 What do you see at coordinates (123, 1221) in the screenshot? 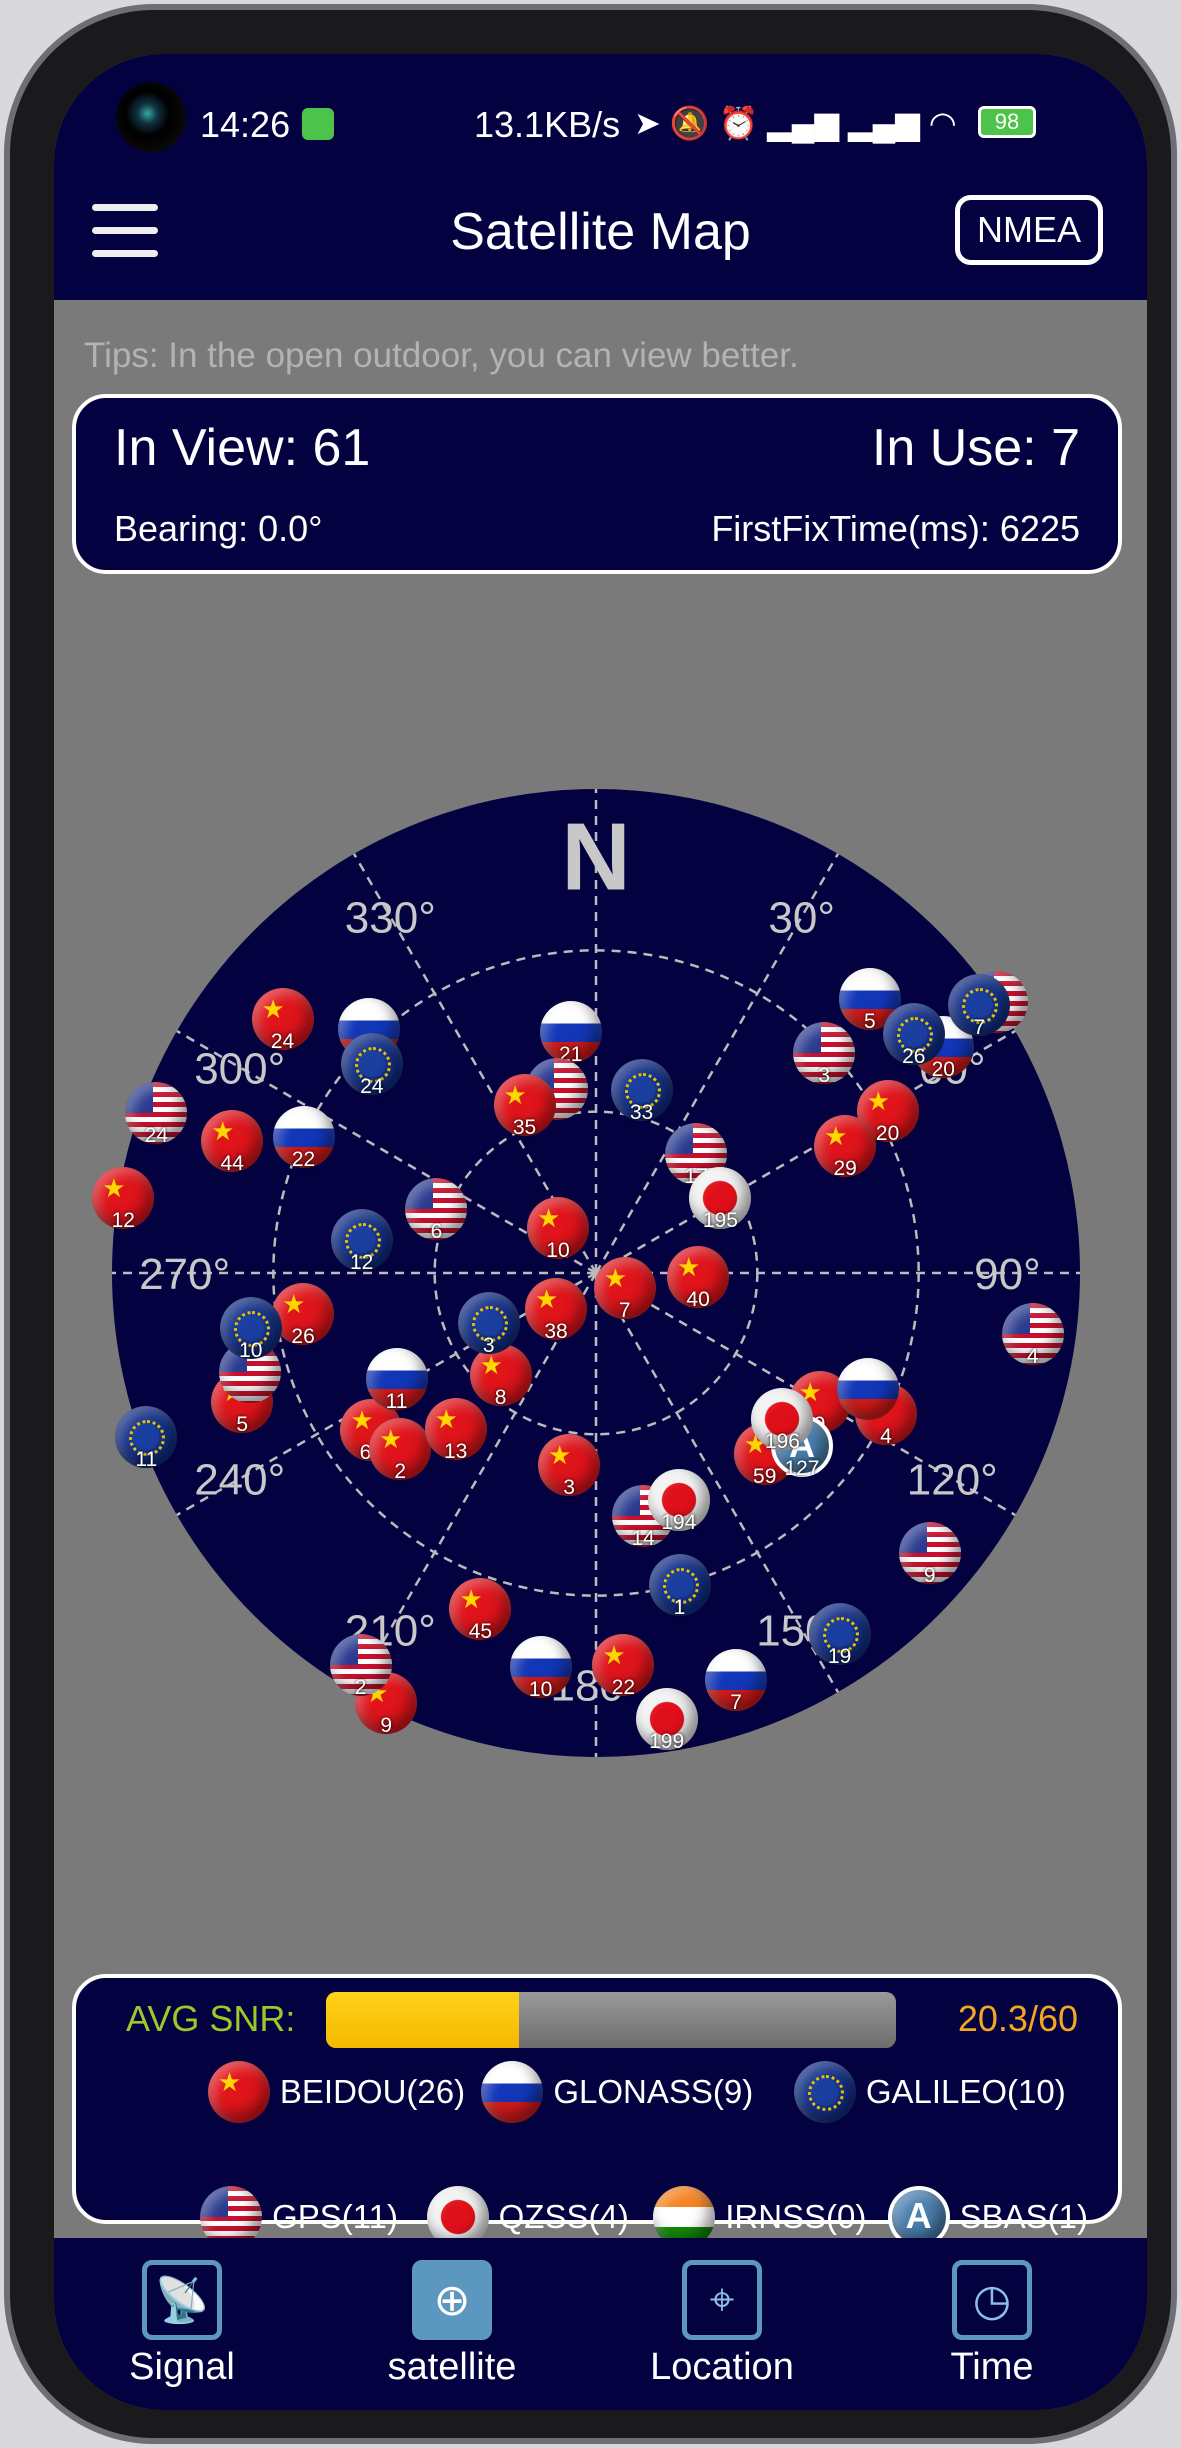
I see `satellite-prn: 12` at bounding box center [123, 1221].